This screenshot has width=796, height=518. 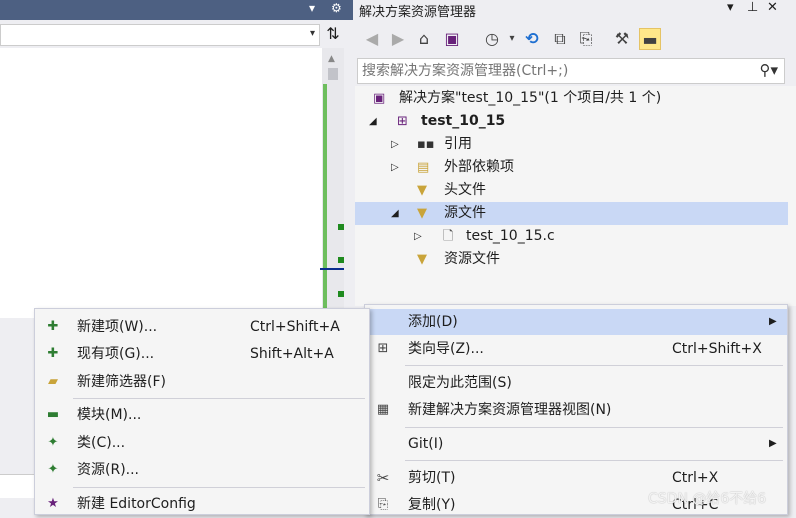 I want to click on class-icon: ✦, so click(x=53, y=442).